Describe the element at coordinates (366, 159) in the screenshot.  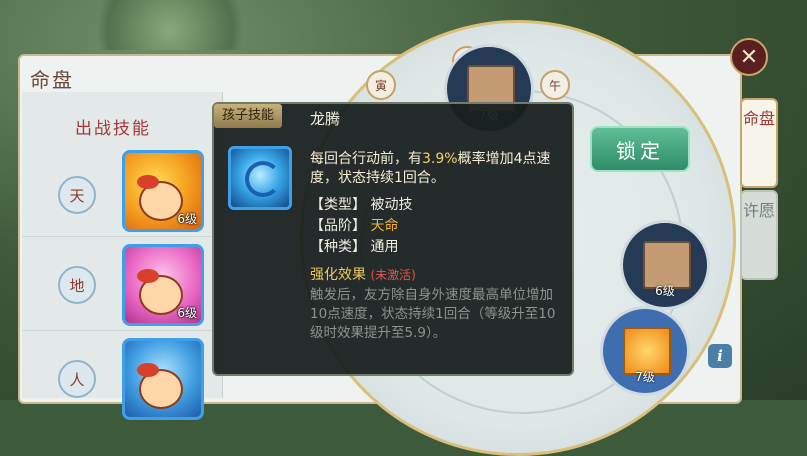
I see `desc-text: 每回合行动前，有` at that location.